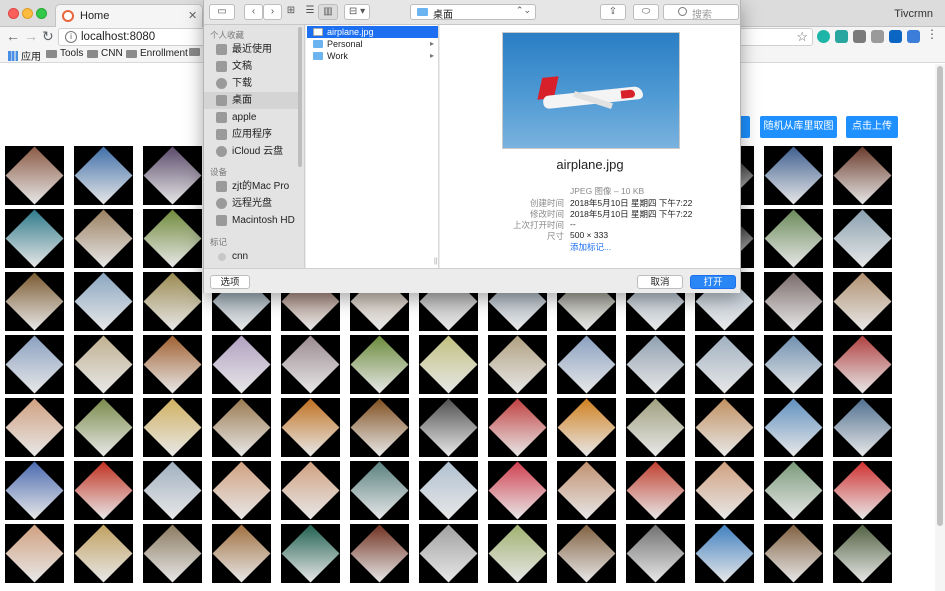 This screenshot has width=945, height=591. What do you see at coordinates (798, 127) in the screenshot?
I see `random-image-button: 随机从库里取图` at bounding box center [798, 127].